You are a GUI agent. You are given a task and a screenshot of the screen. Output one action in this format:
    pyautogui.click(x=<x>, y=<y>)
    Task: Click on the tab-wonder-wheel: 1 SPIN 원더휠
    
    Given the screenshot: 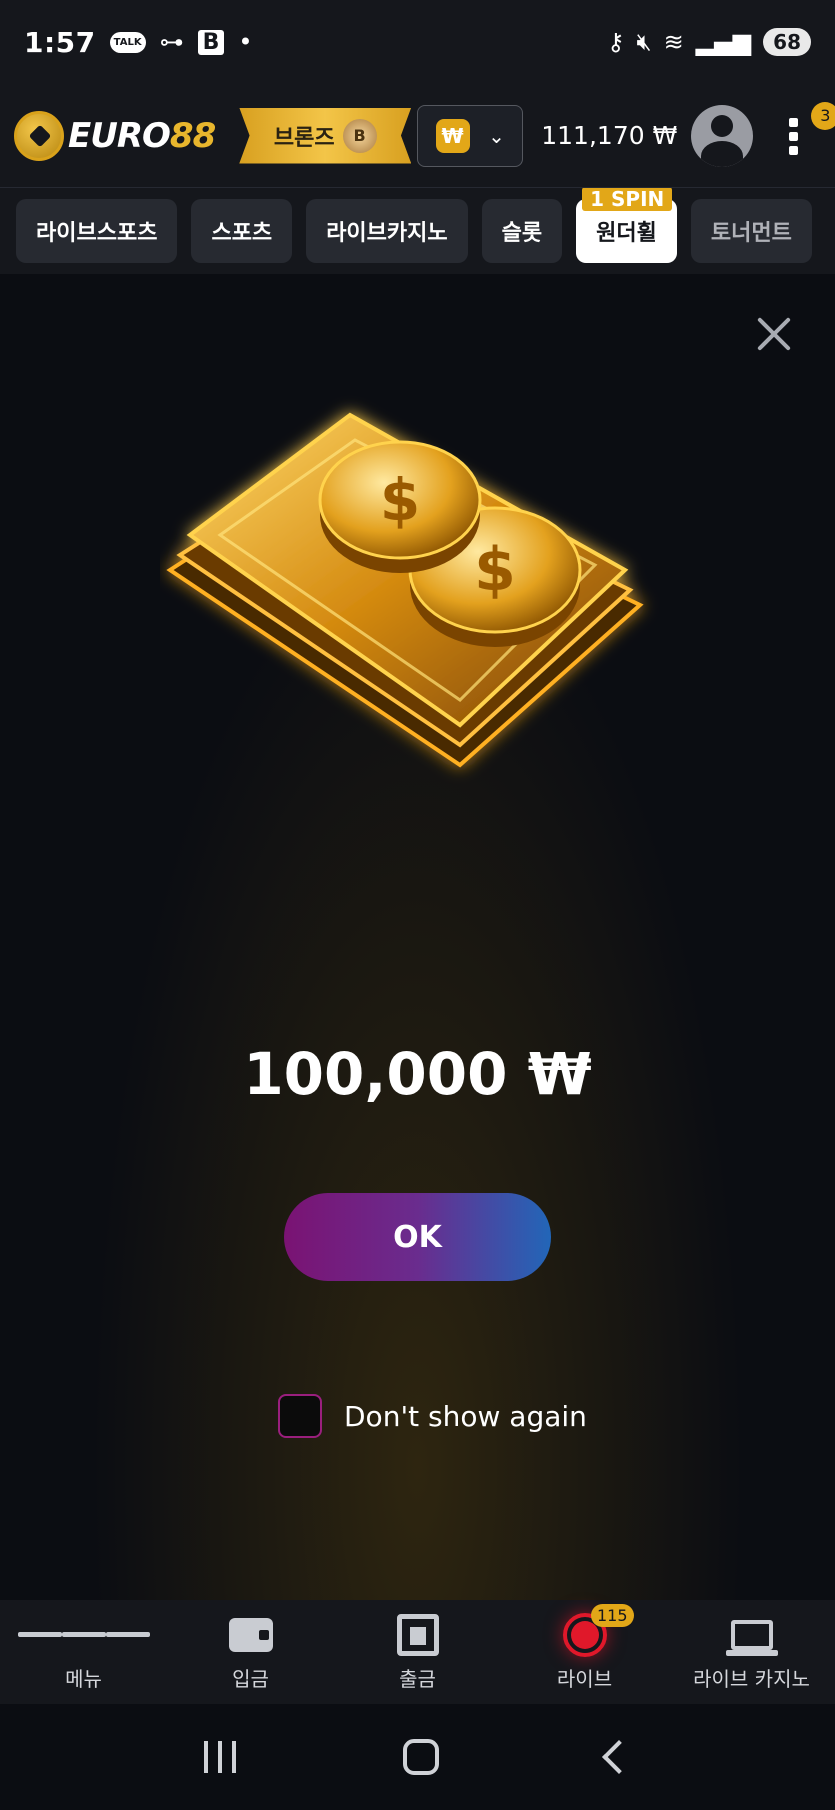 What is the action you would take?
    pyautogui.click(x=626, y=225)
    